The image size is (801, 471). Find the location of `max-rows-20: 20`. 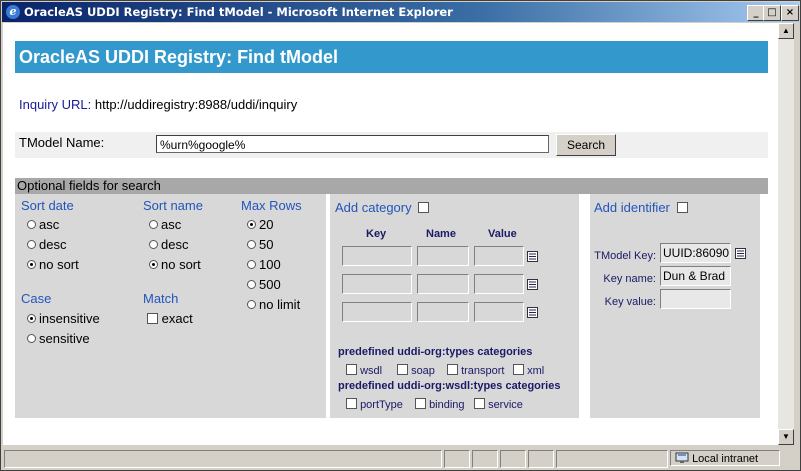

max-rows-20: 20 is located at coordinates (260, 224).